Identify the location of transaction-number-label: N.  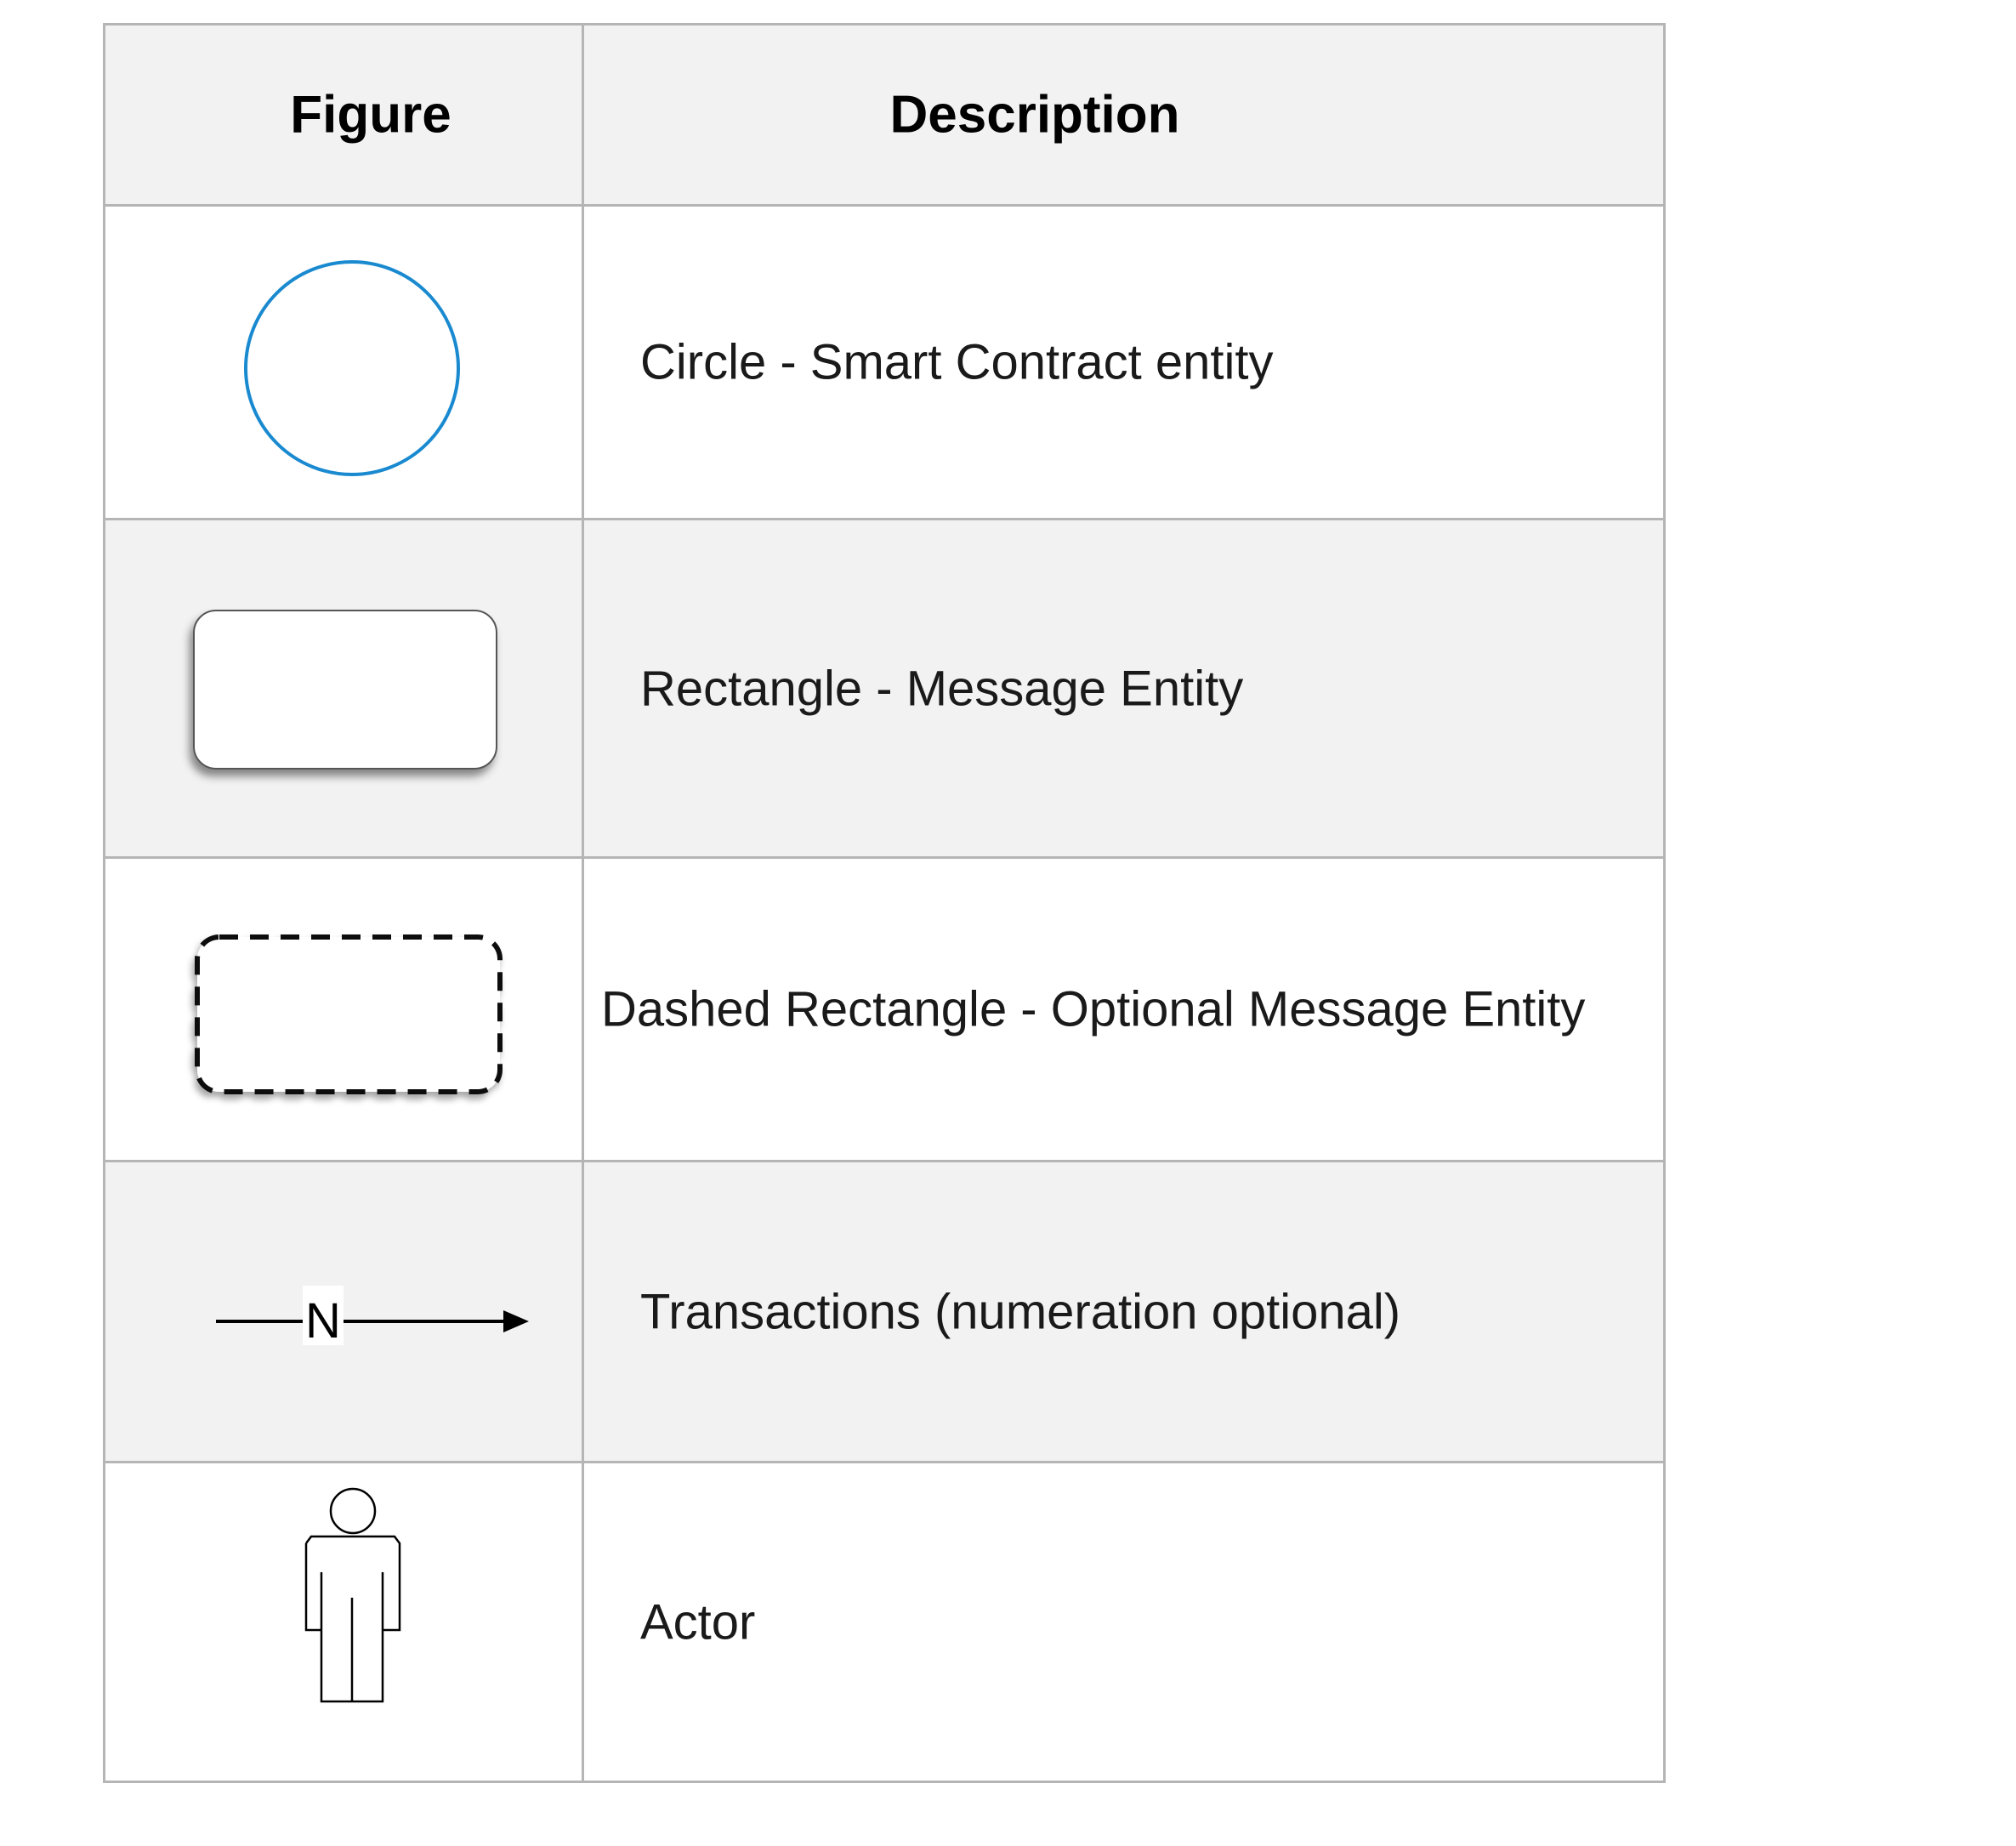
(323, 1321).